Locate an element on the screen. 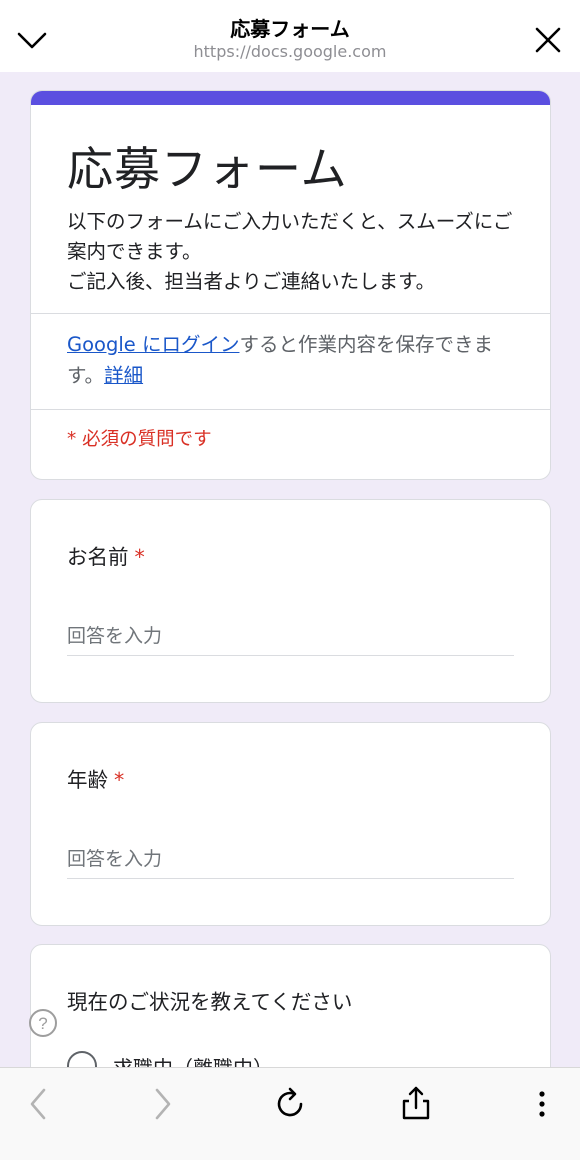 The height and width of the screenshot is (1160, 580). close-icon is located at coordinates (548, 40).